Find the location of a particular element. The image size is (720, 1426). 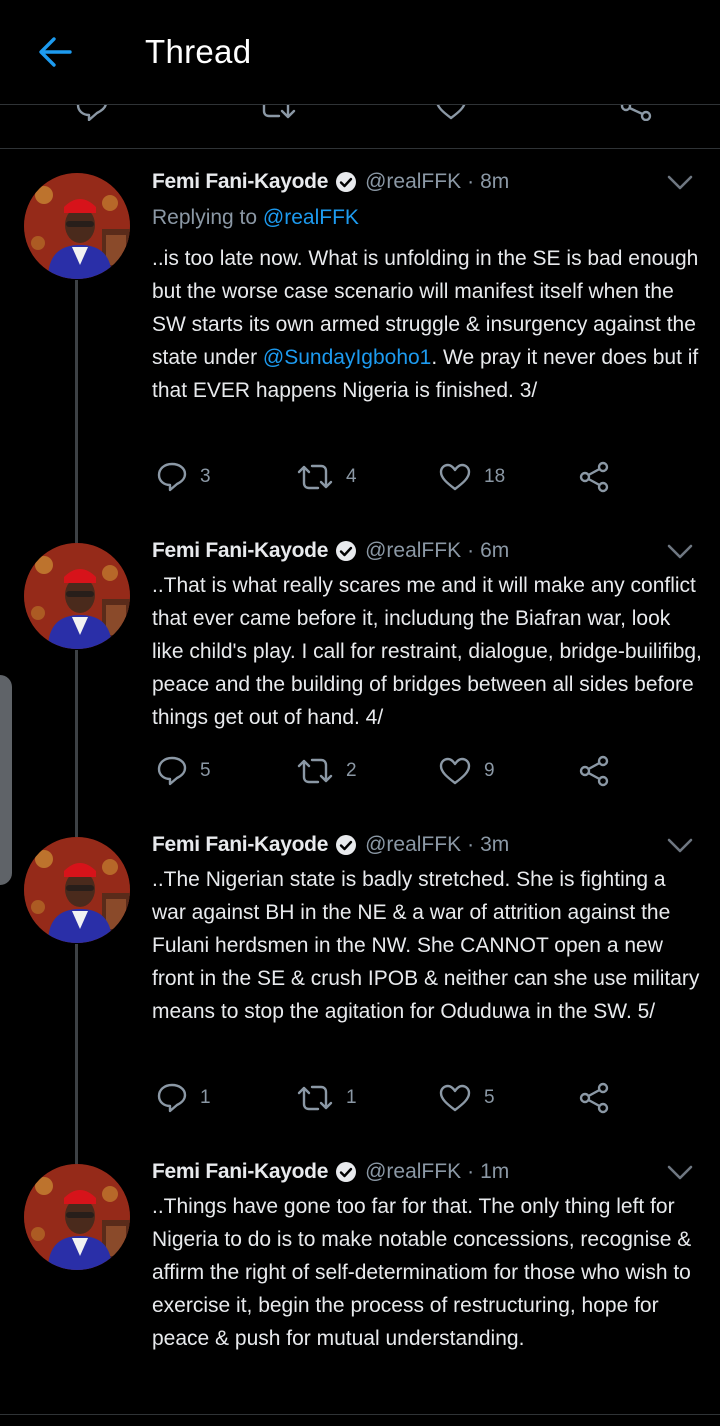

retweet-button: 4 is located at coordinates (326, 477).